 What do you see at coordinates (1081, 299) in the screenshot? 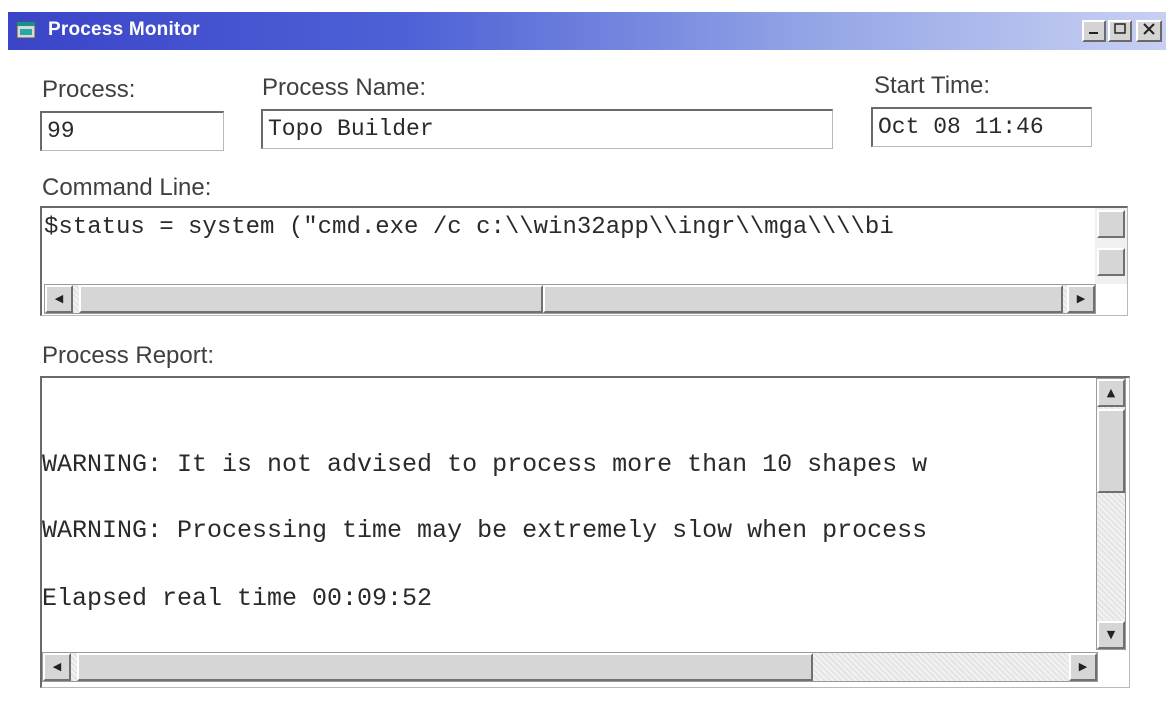
I see `command-line-scroll-right-button: ▶` at bounding box center [1081, 299].